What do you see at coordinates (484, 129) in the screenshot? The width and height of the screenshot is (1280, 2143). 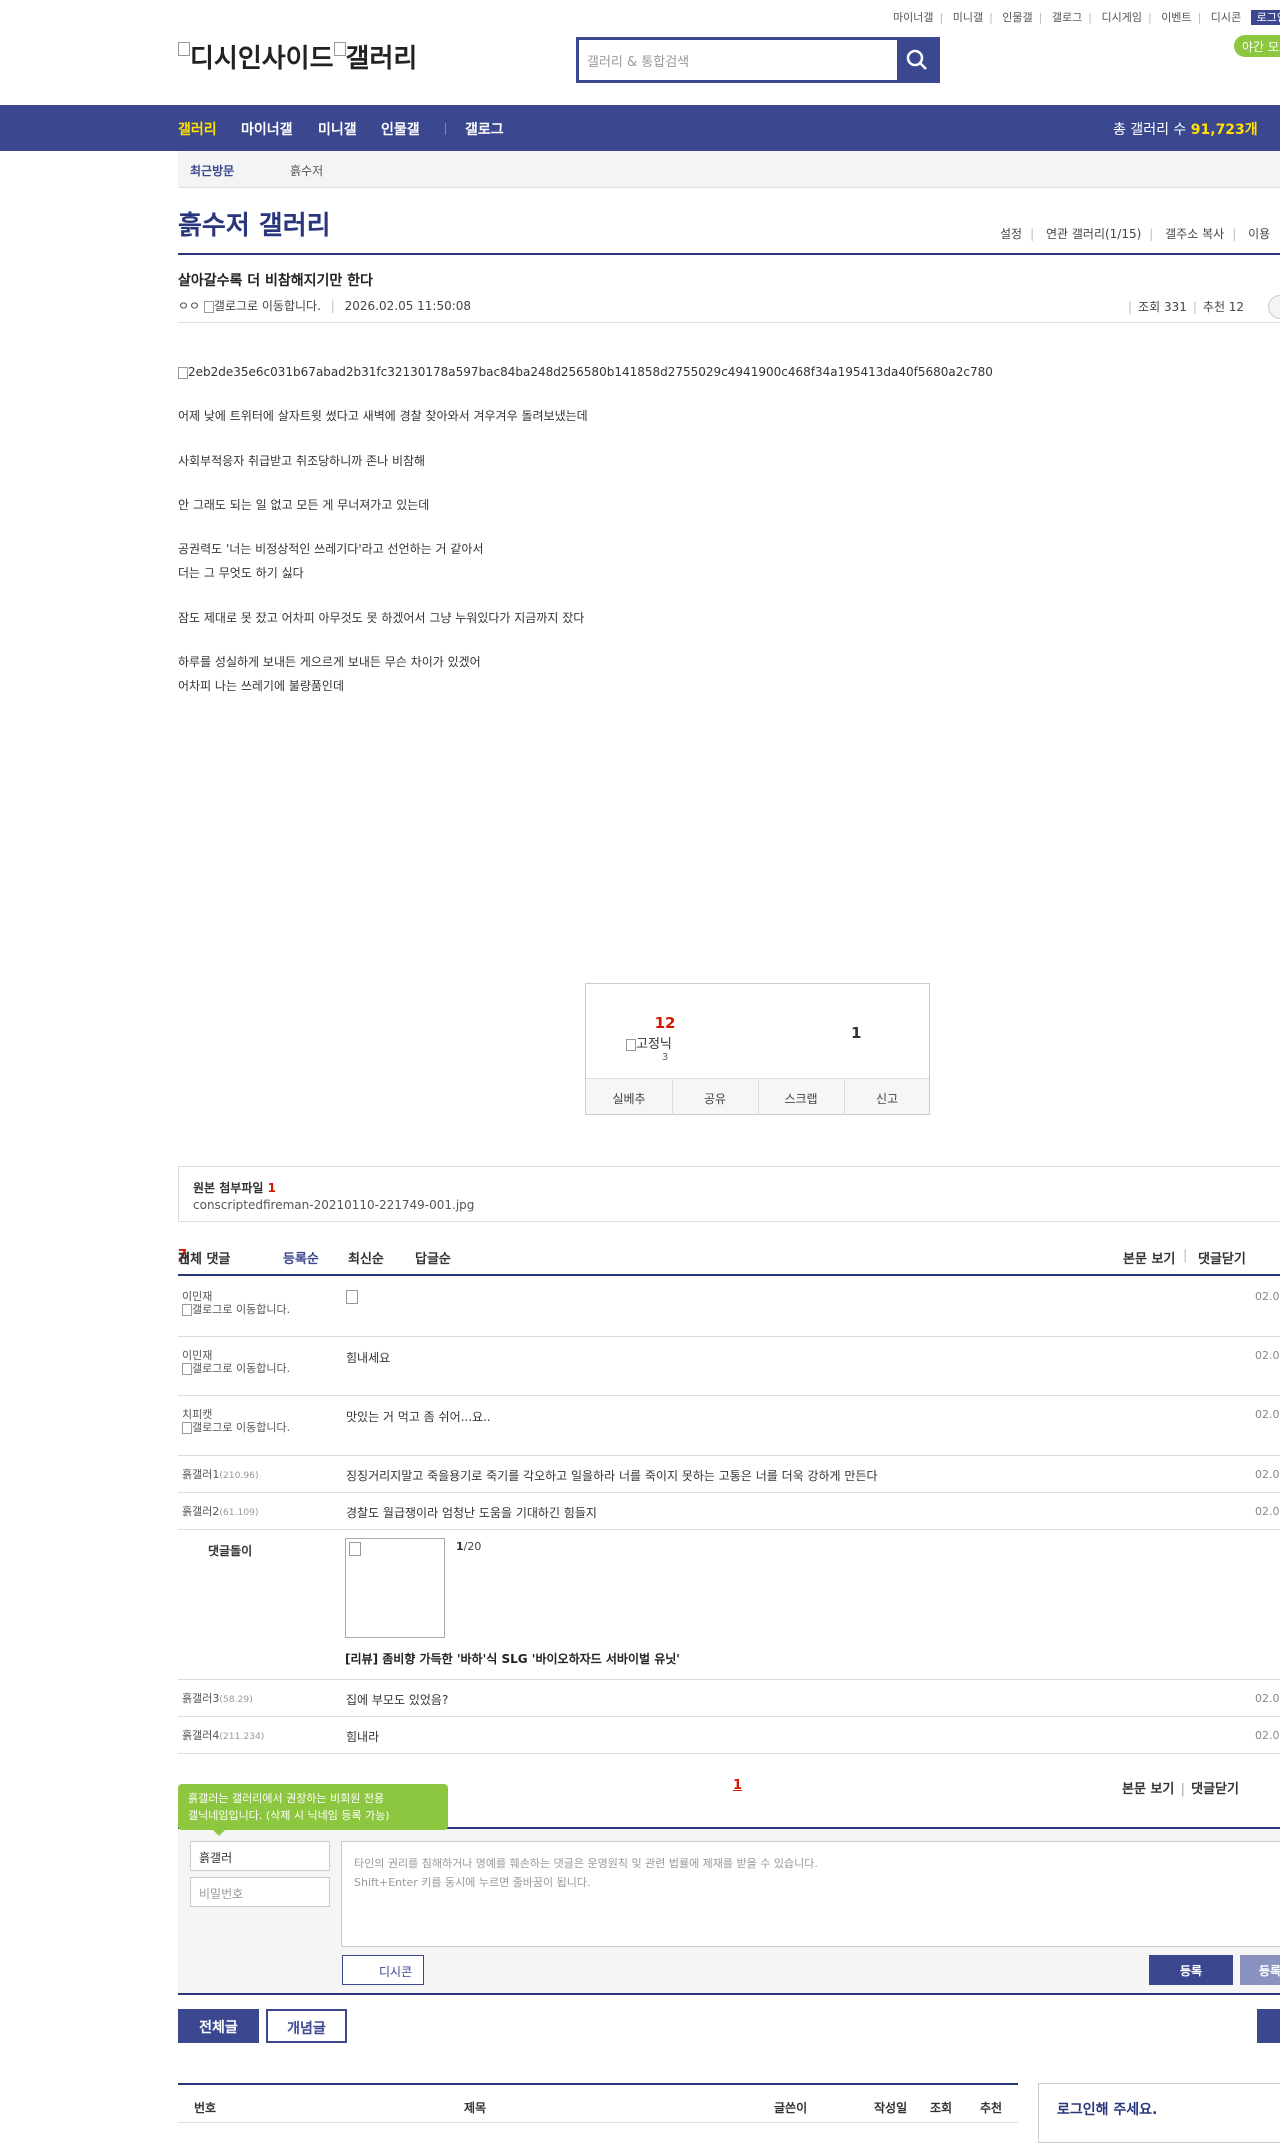 I see `gnb-gallog: 갤로그` at bounding box center [484, 129].